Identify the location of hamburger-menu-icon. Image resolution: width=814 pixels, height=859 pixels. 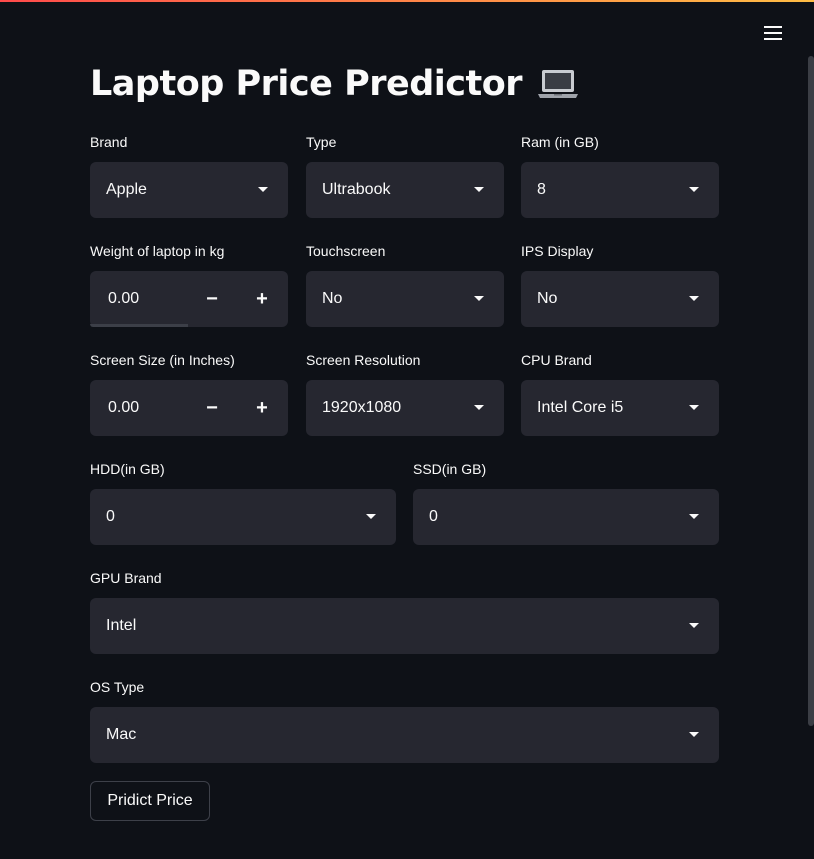
(773, 33).